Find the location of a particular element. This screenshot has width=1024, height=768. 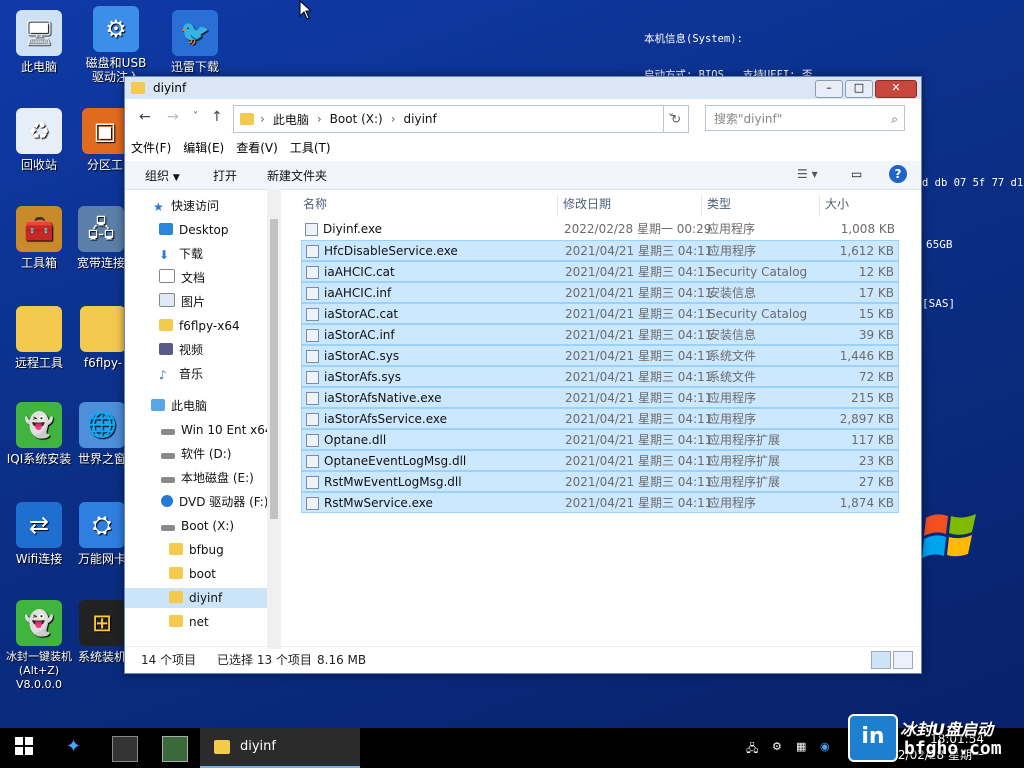

desktop-icon-this-pc: 🖥 此电脑 is located at coordinates (39, 42).